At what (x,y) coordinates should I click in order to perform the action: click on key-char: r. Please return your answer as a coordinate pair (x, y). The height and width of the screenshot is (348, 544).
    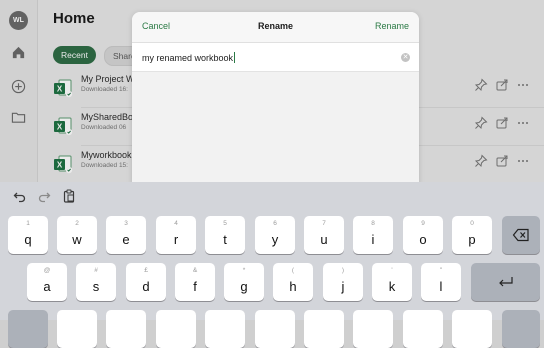
    Looking at the image, I should click on (176, 239).